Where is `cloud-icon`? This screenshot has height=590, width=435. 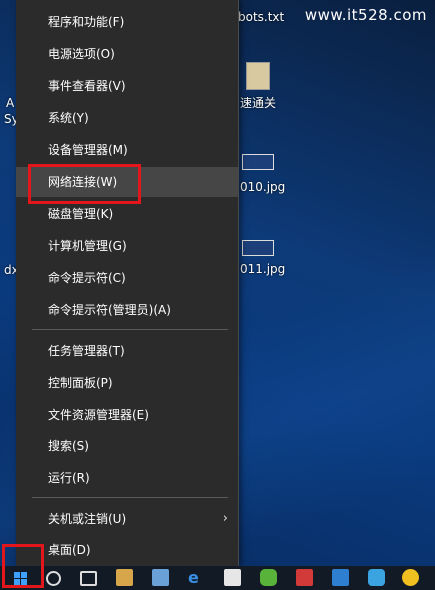
cloud-icon is located at coordinates (376, 577).